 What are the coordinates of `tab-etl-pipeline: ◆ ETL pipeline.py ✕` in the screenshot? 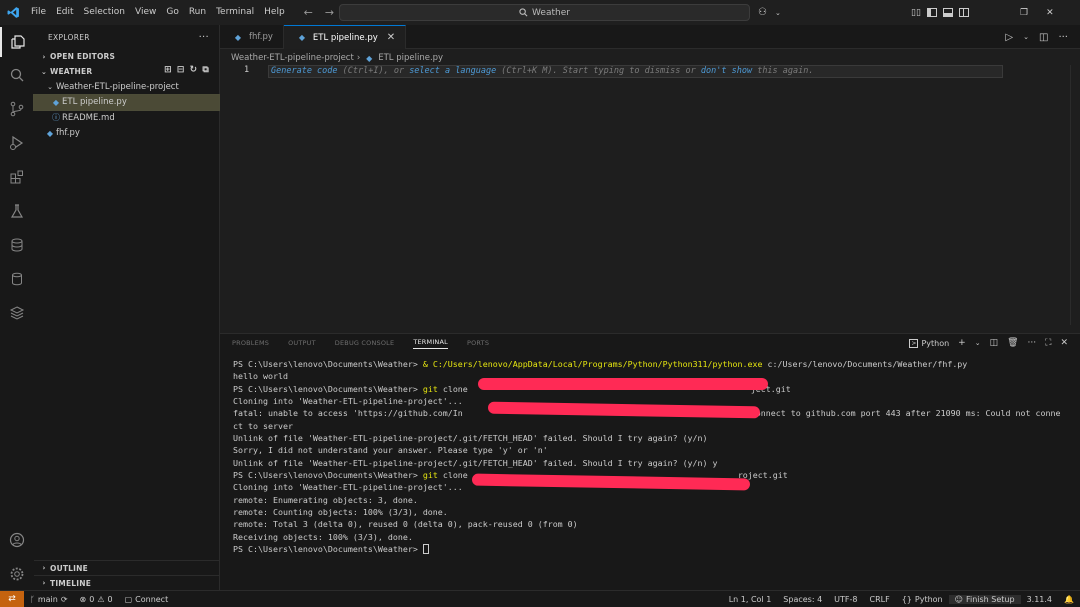 It's located at (345, 37).